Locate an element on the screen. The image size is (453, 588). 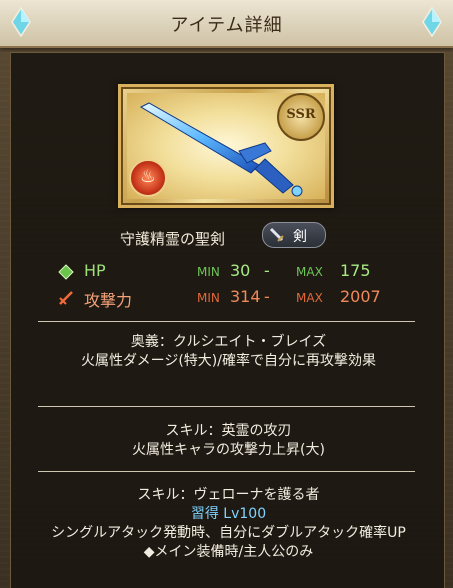
attack-stat-row: 攻撃力 MIN 314 - MAX 2007 is located at coordinates (230, 298).